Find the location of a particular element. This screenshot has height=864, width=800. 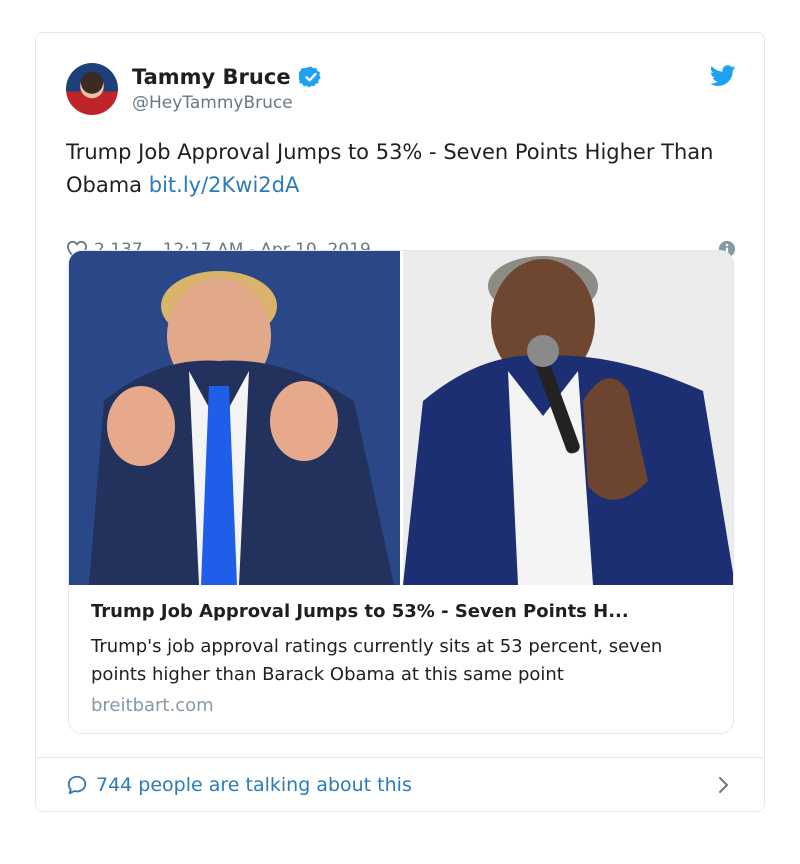

twitter-bird-icon is located at coordinates (723, 76).